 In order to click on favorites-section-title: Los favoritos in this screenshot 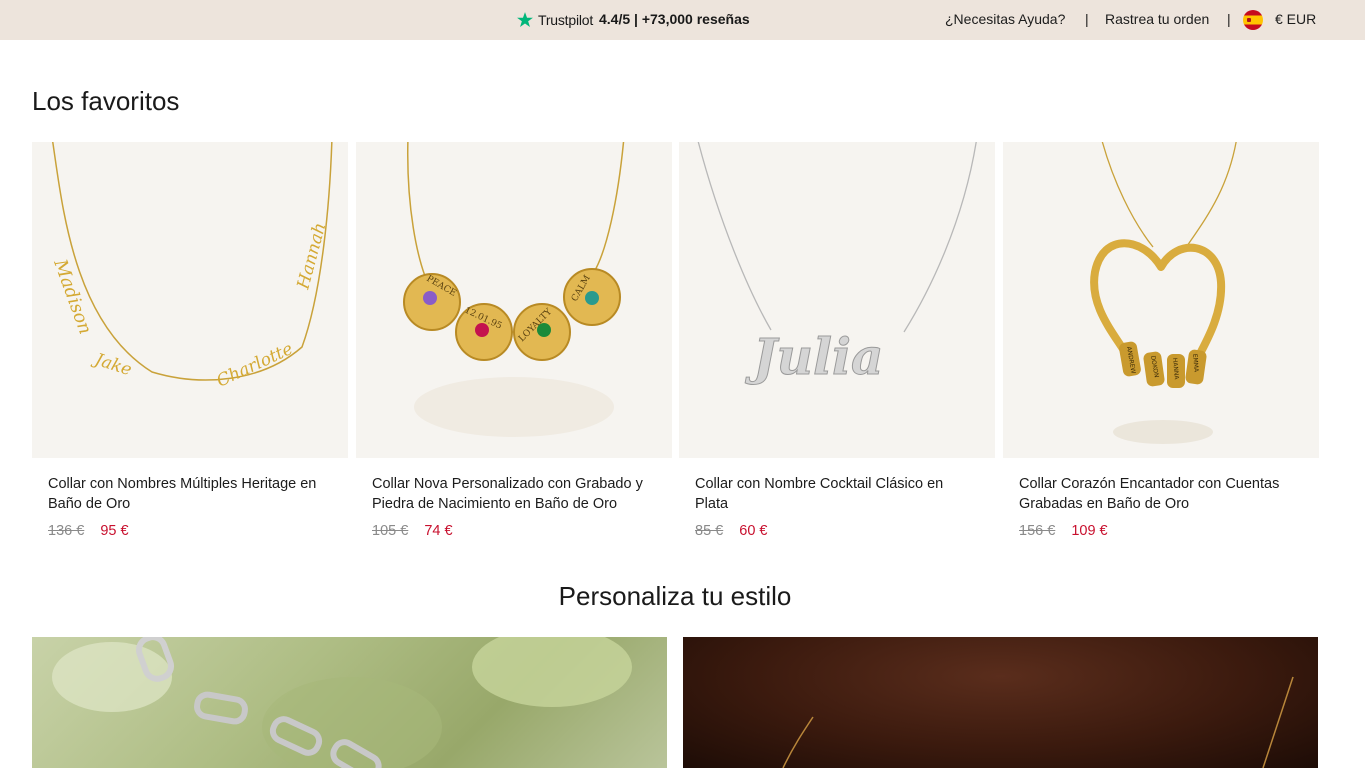, I will do `click(106, 101)`.